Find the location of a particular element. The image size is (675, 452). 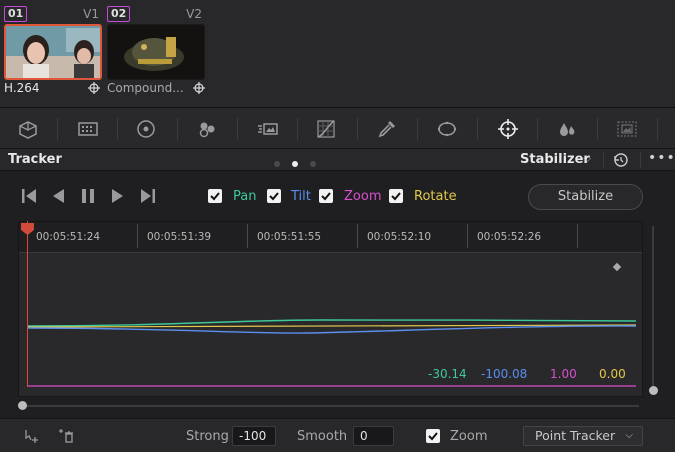

qualifier-icon is located at coordinates (387, 129).